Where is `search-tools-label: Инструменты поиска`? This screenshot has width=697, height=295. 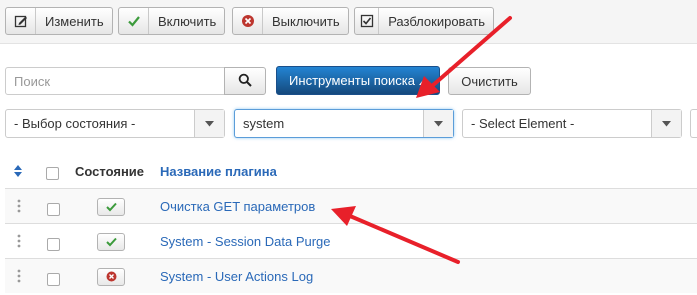
search-tools-label: Инструменты поиска is located at coordinates (352, 80).